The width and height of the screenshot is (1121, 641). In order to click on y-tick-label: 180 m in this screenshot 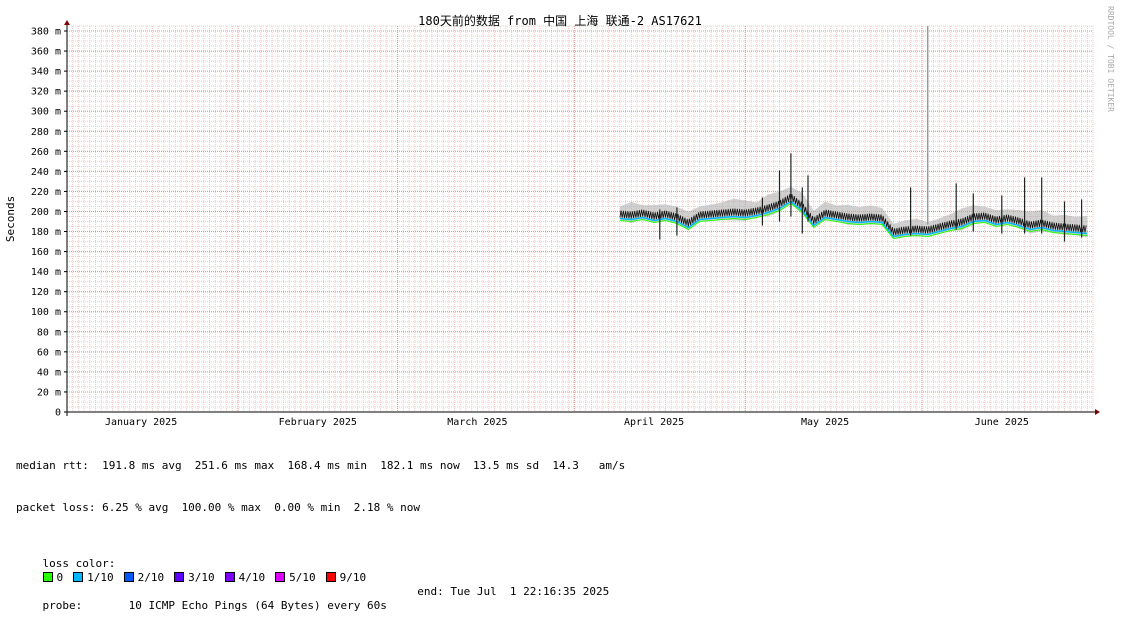, I will do `click(46, 232)`.